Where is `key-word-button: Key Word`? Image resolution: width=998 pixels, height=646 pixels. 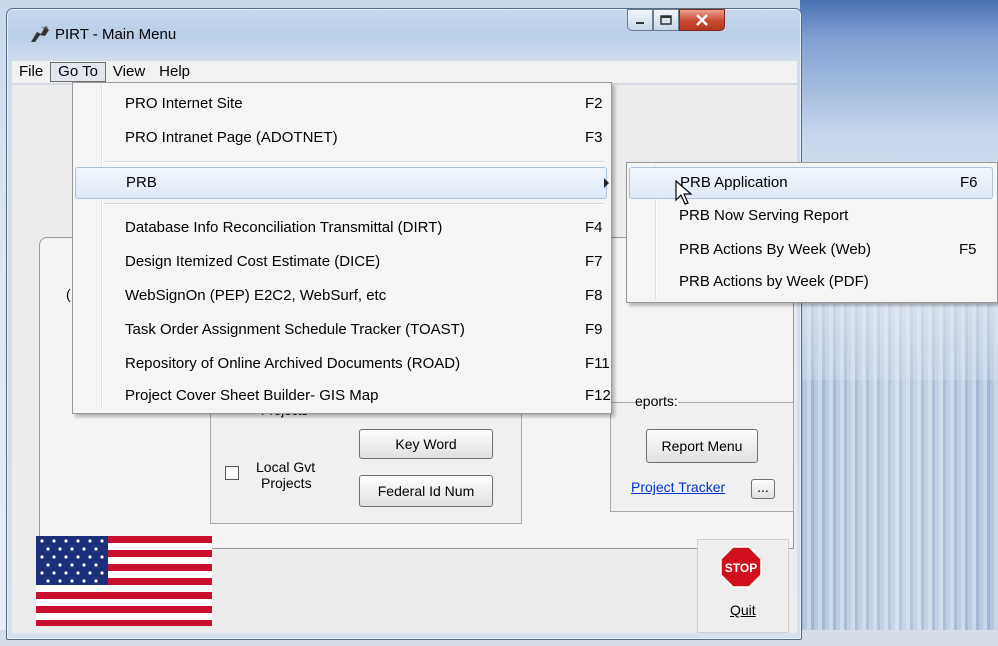
key-word-button: Key Word is located at coordinates (426, 444).